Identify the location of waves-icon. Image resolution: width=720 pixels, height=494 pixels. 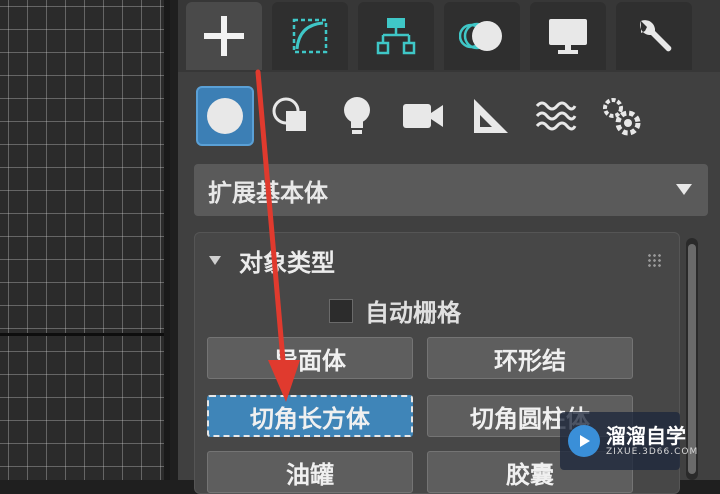
(556, 116).